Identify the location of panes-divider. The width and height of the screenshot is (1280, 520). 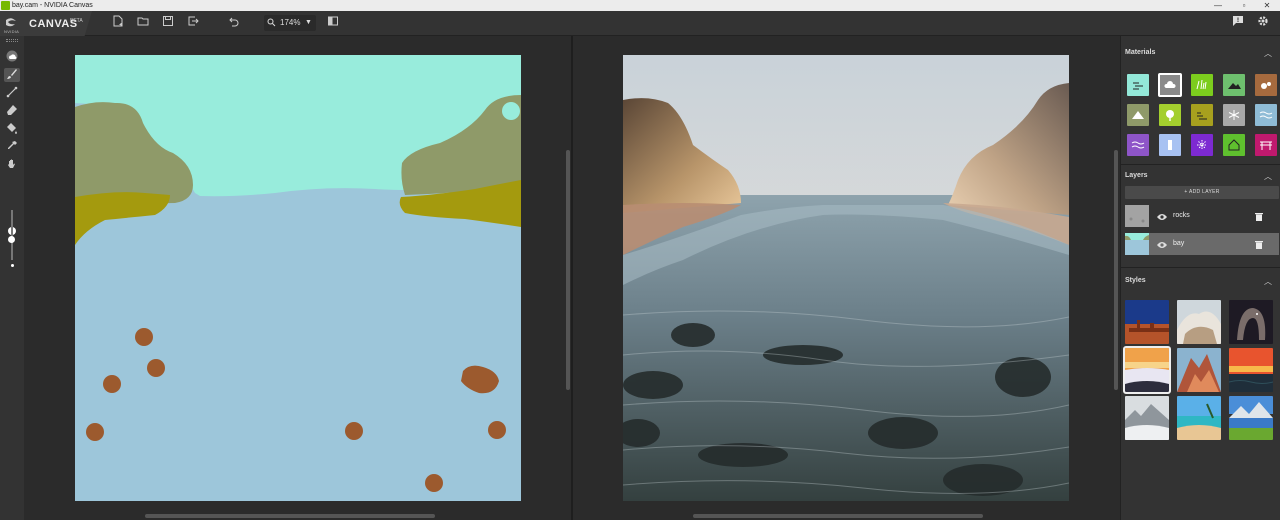
(572, 278).